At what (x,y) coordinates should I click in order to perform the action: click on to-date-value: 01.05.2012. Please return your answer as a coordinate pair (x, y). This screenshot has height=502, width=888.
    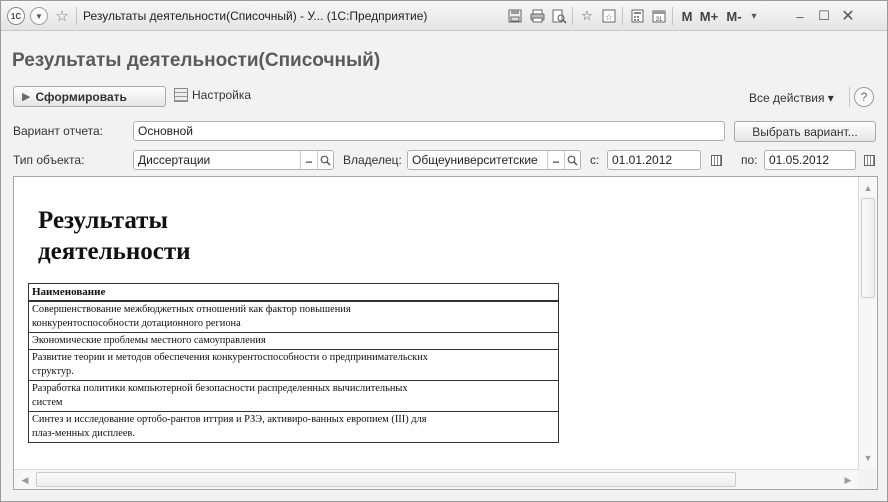
    Looking at the image, I should click on (799, 160).